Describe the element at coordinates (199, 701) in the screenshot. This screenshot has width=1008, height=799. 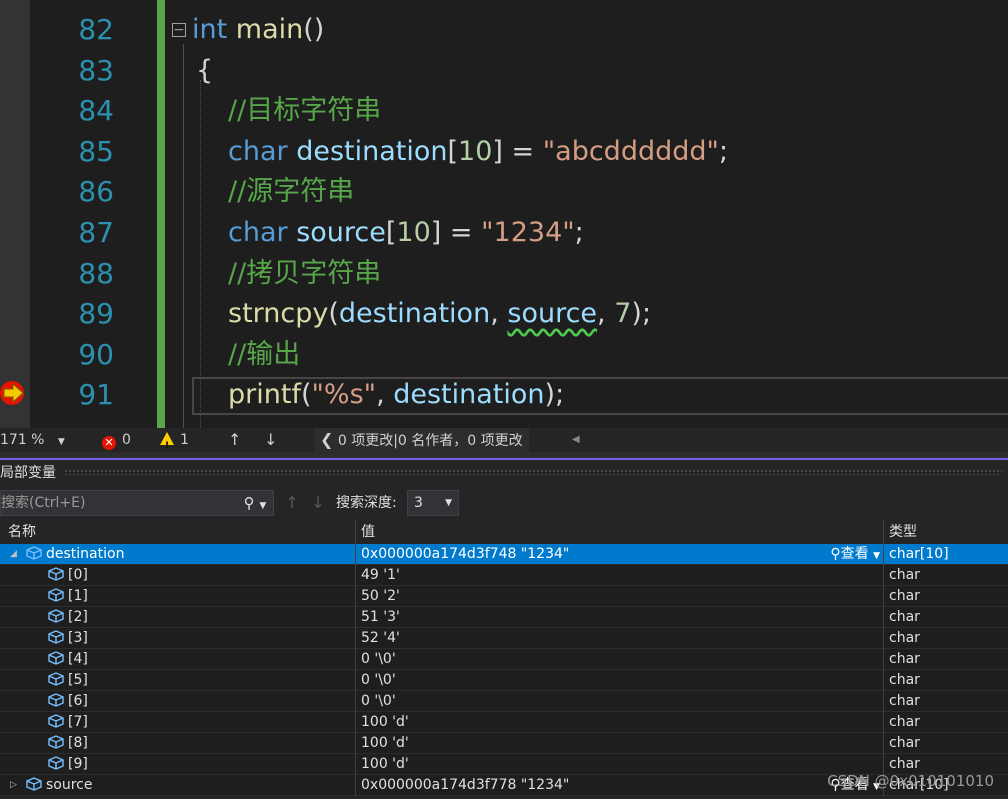
I see `variable-name: [6]` at that location.